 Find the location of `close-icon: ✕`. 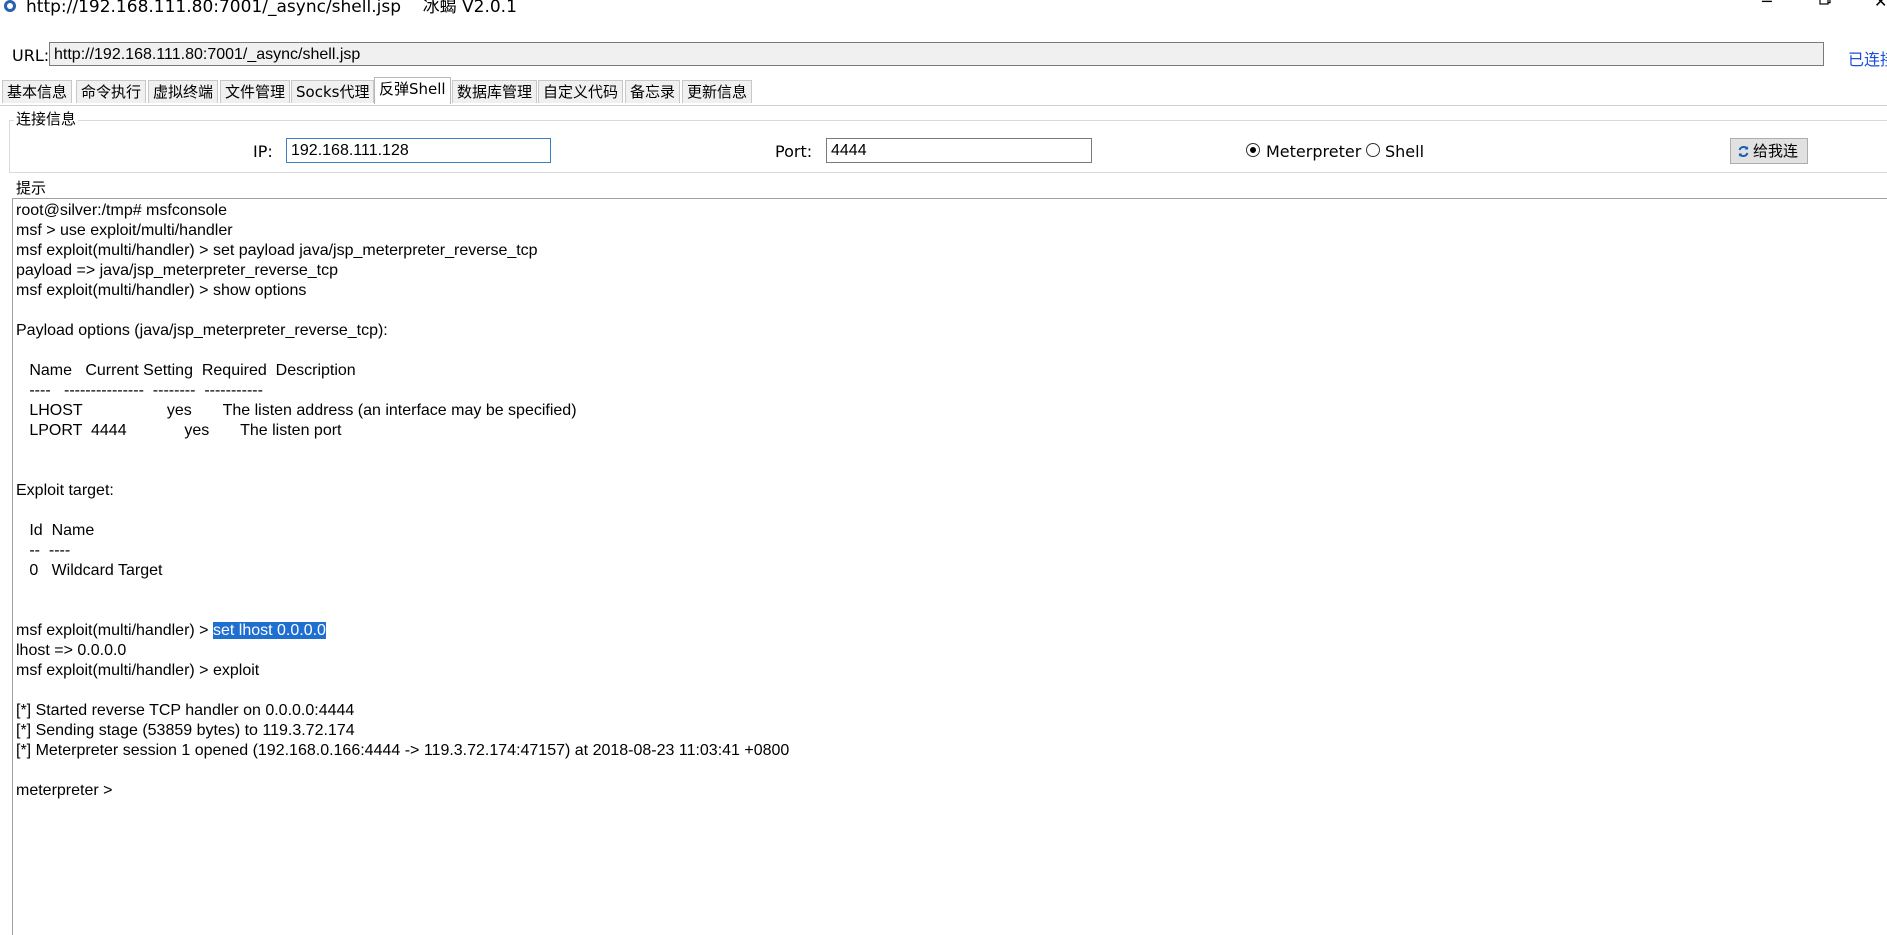

close-icon: ✕ is located at coordinates (1880, 5).